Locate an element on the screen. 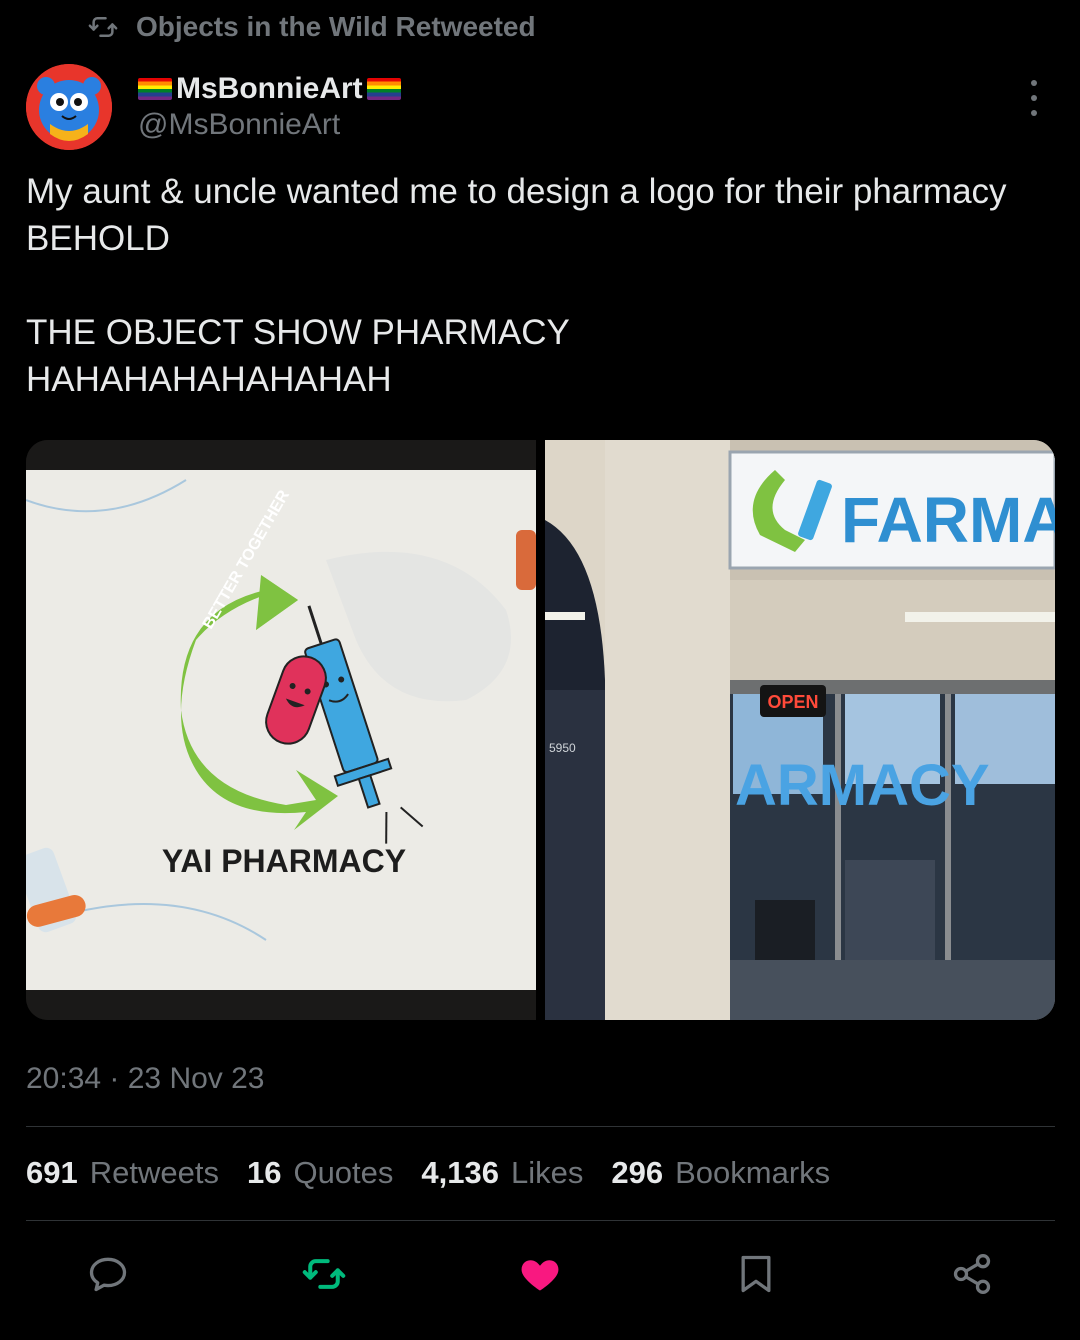  stat-count: 691 is located at coordinates (52, 1172).